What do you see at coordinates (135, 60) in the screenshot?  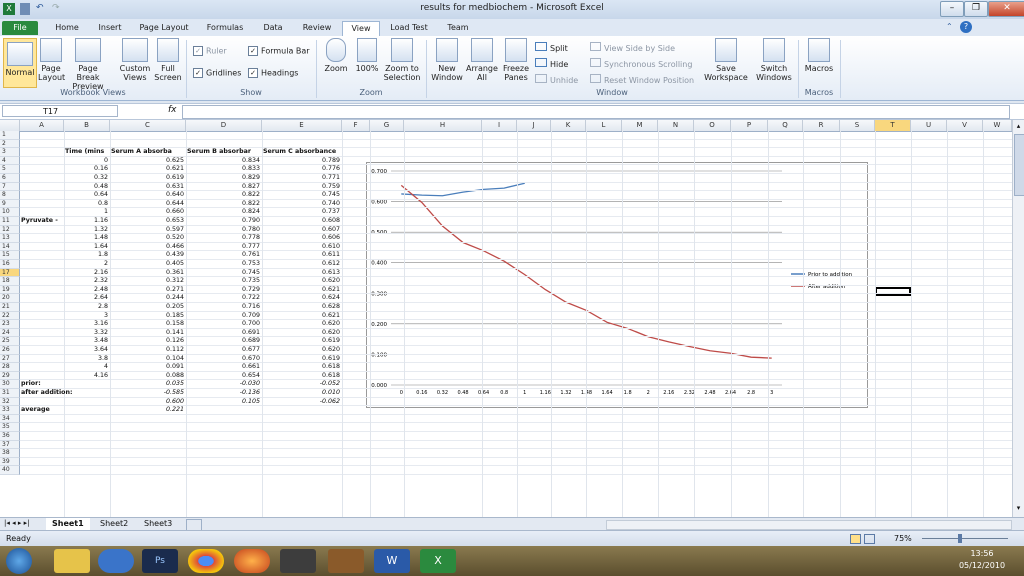 I see `custom-views-button: Custom Views` at bounding box center [135, 60].